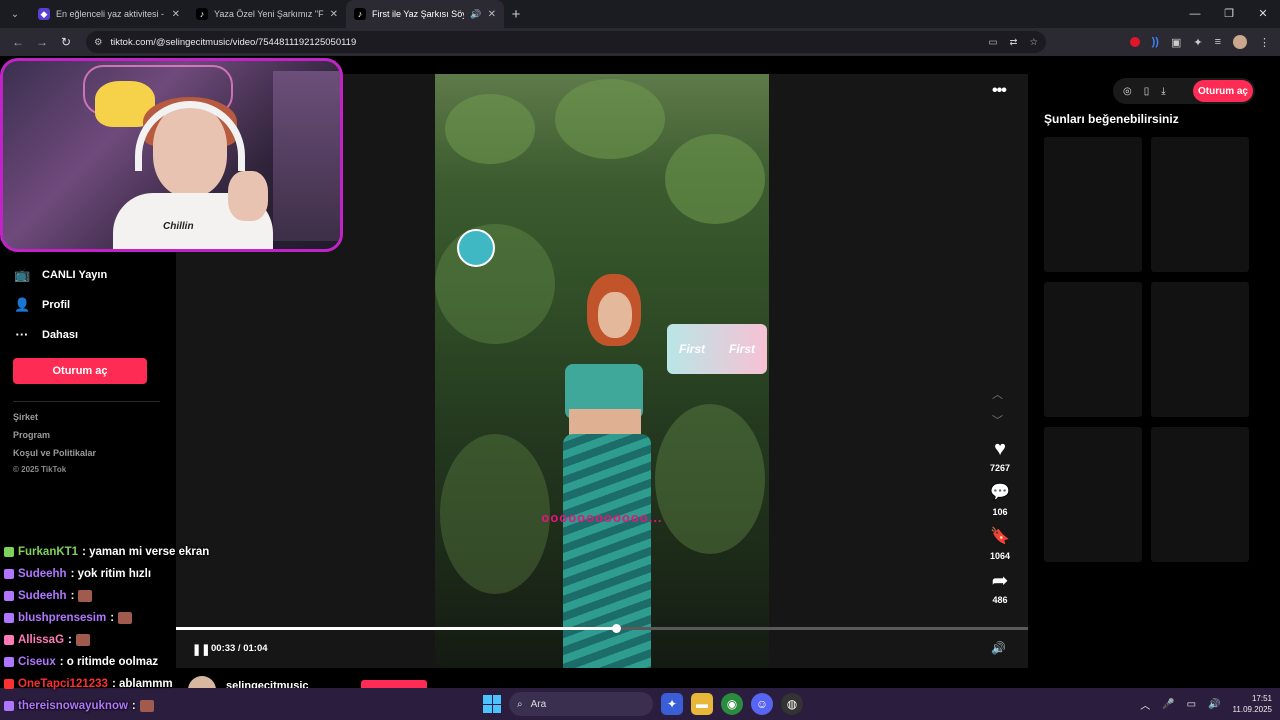 The image size is (1280, 720). Describe the element at coordinates (475, 14) in the screenshot. I see `tab-audio-icon: 🔊` at that location.